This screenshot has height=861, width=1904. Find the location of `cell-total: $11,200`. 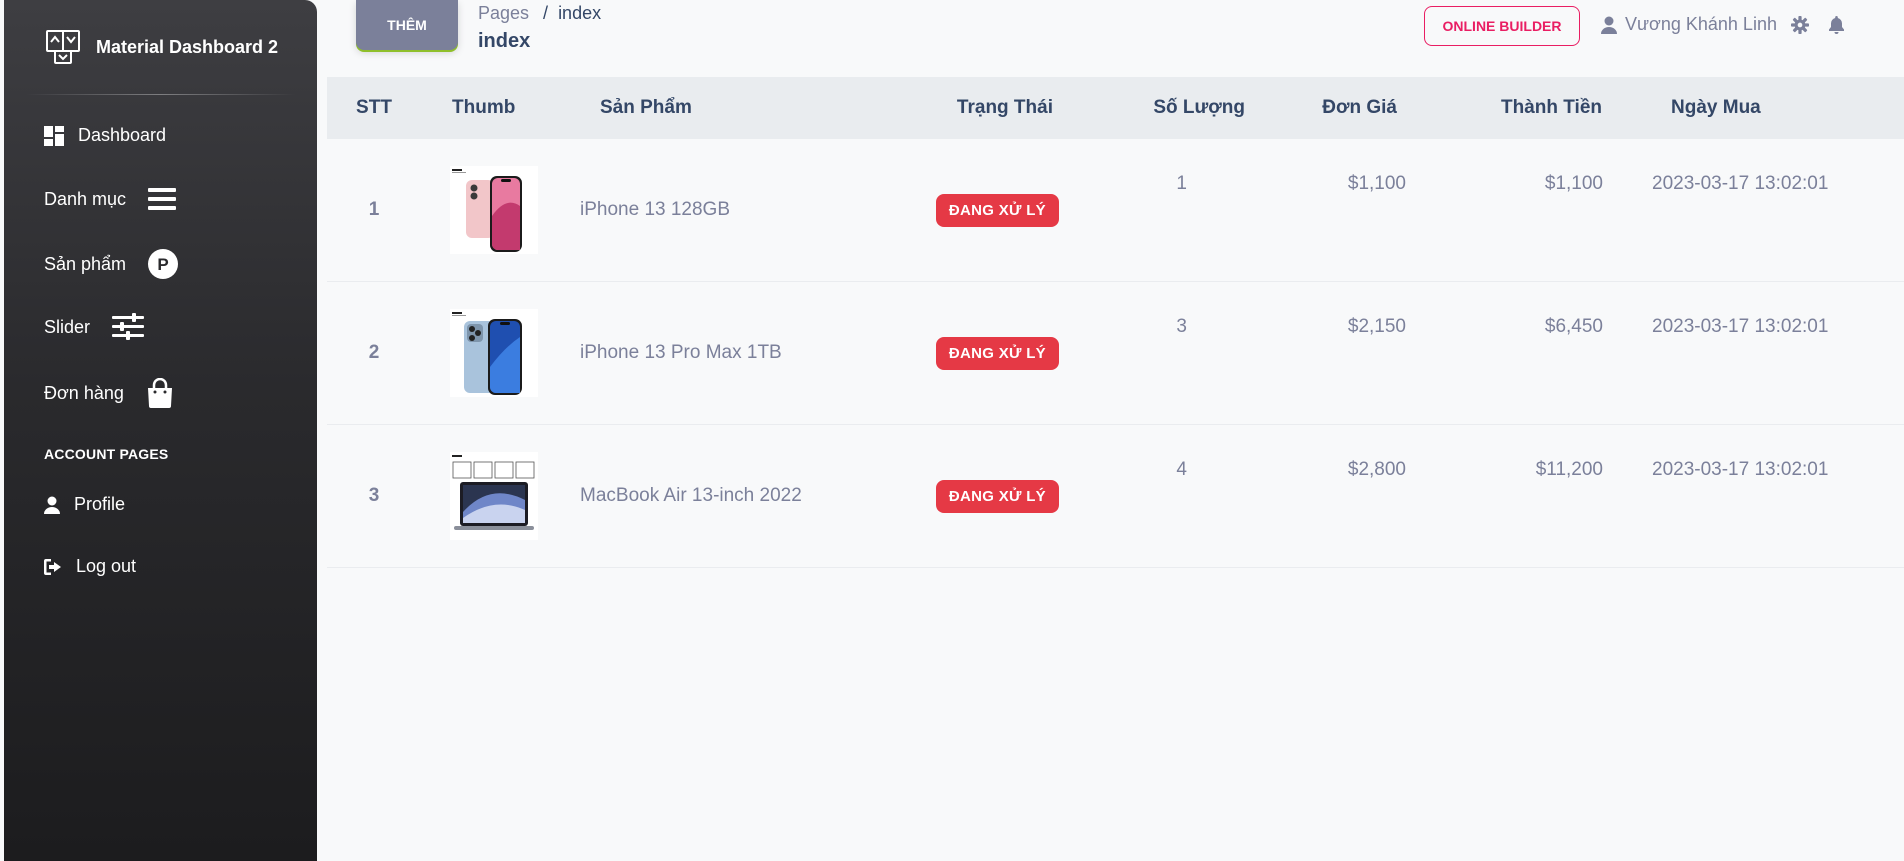

cell-total: $11,200 is located at coordinates (1525, 496).